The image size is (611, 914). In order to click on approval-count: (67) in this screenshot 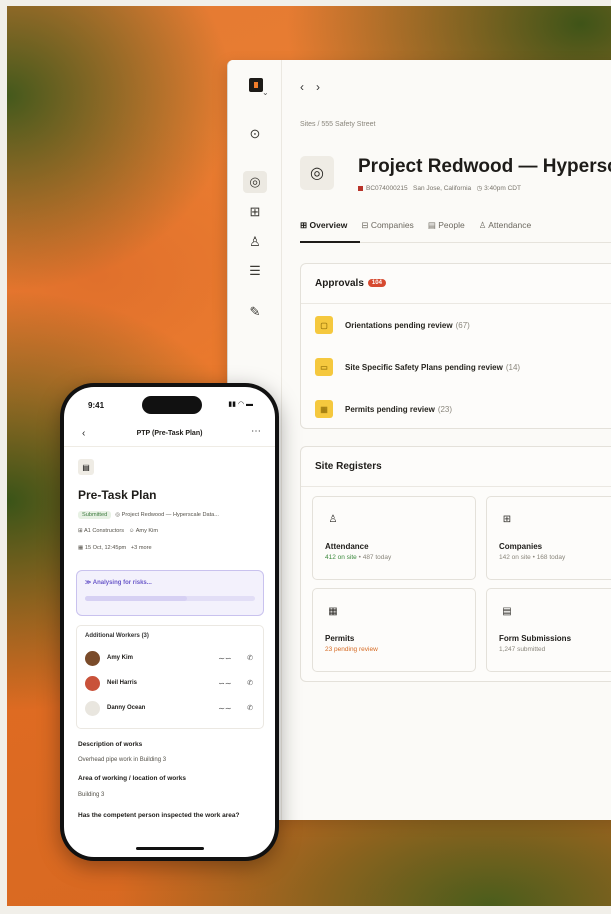, I will do `click(462, 325)`.